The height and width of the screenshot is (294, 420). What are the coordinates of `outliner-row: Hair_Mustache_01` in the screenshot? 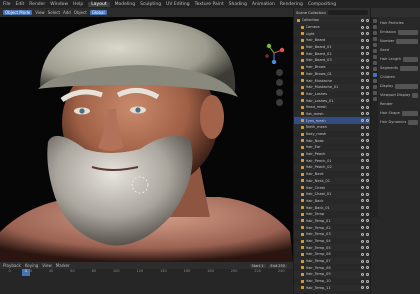 It's located at (332, 87).